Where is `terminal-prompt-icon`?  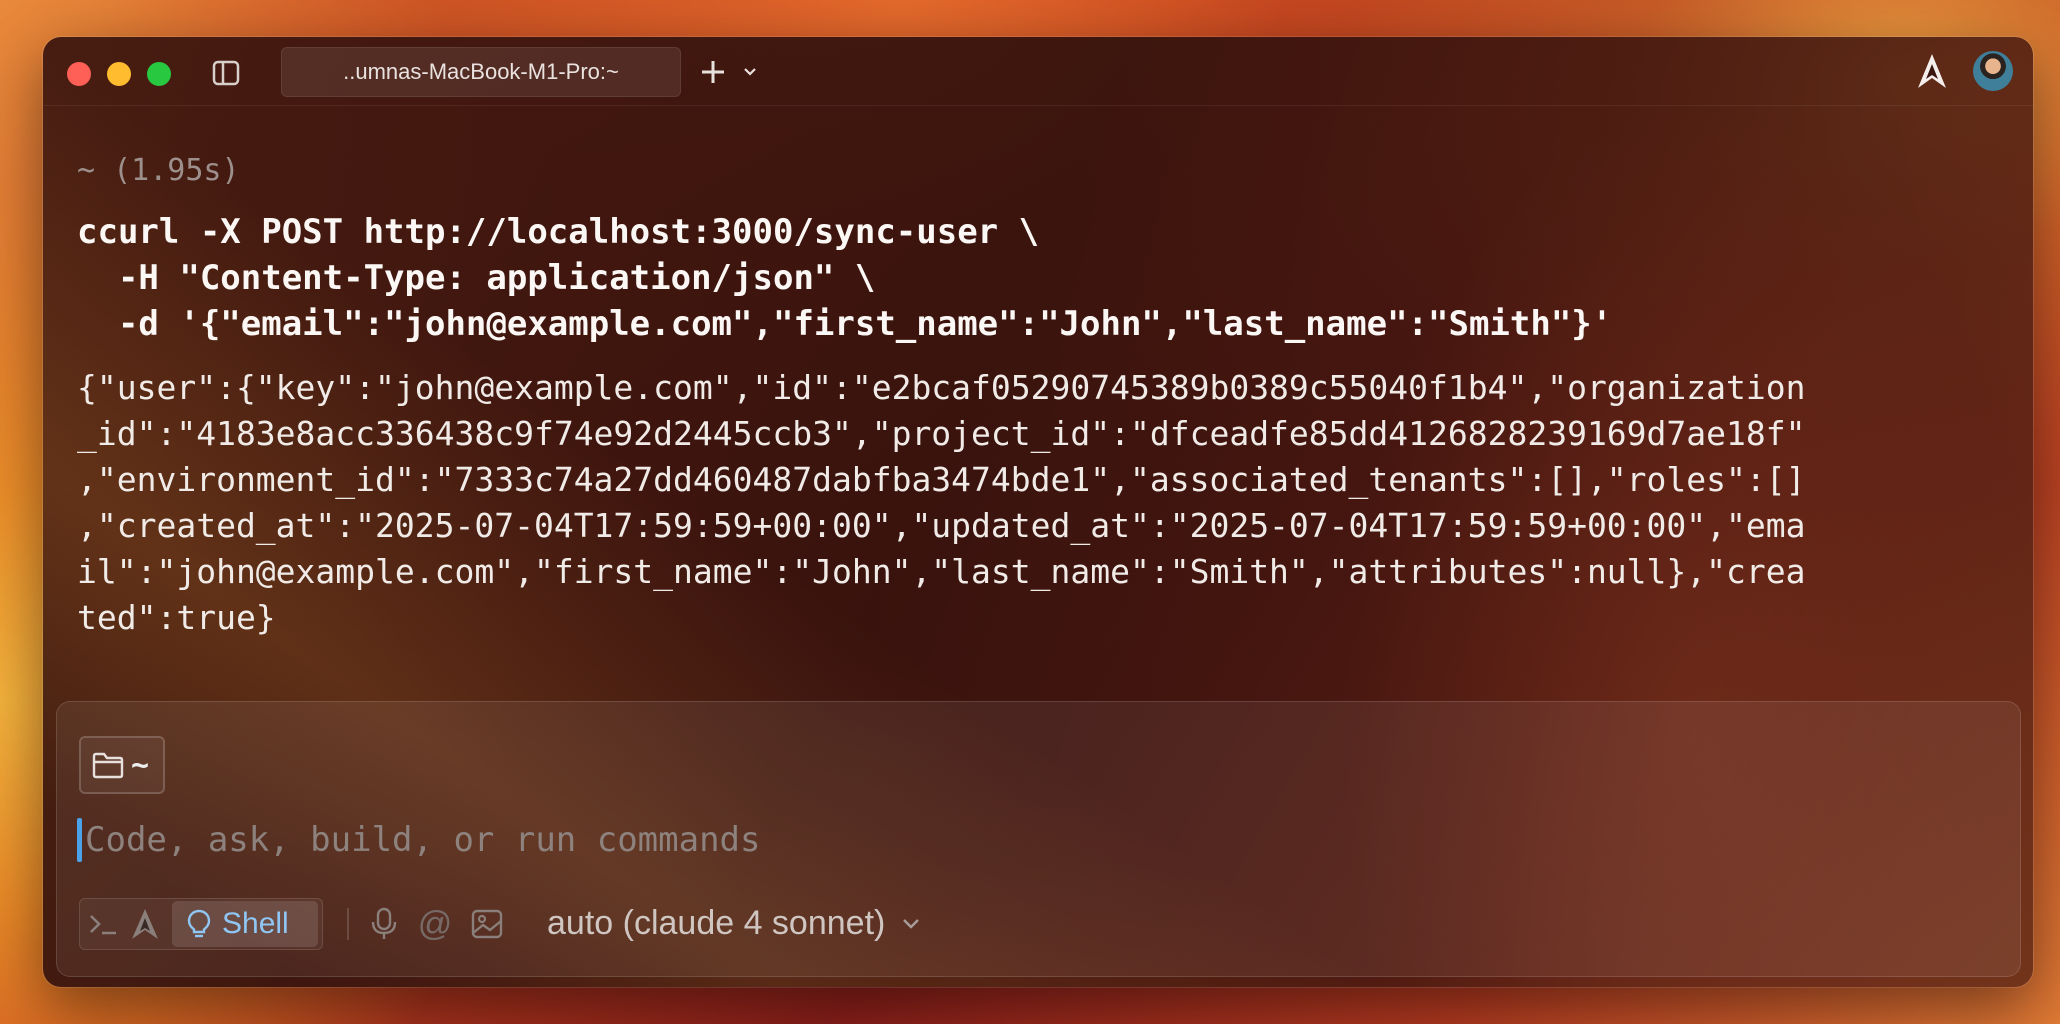 terminal-prompt-icon is located at coordinates (103, 924).